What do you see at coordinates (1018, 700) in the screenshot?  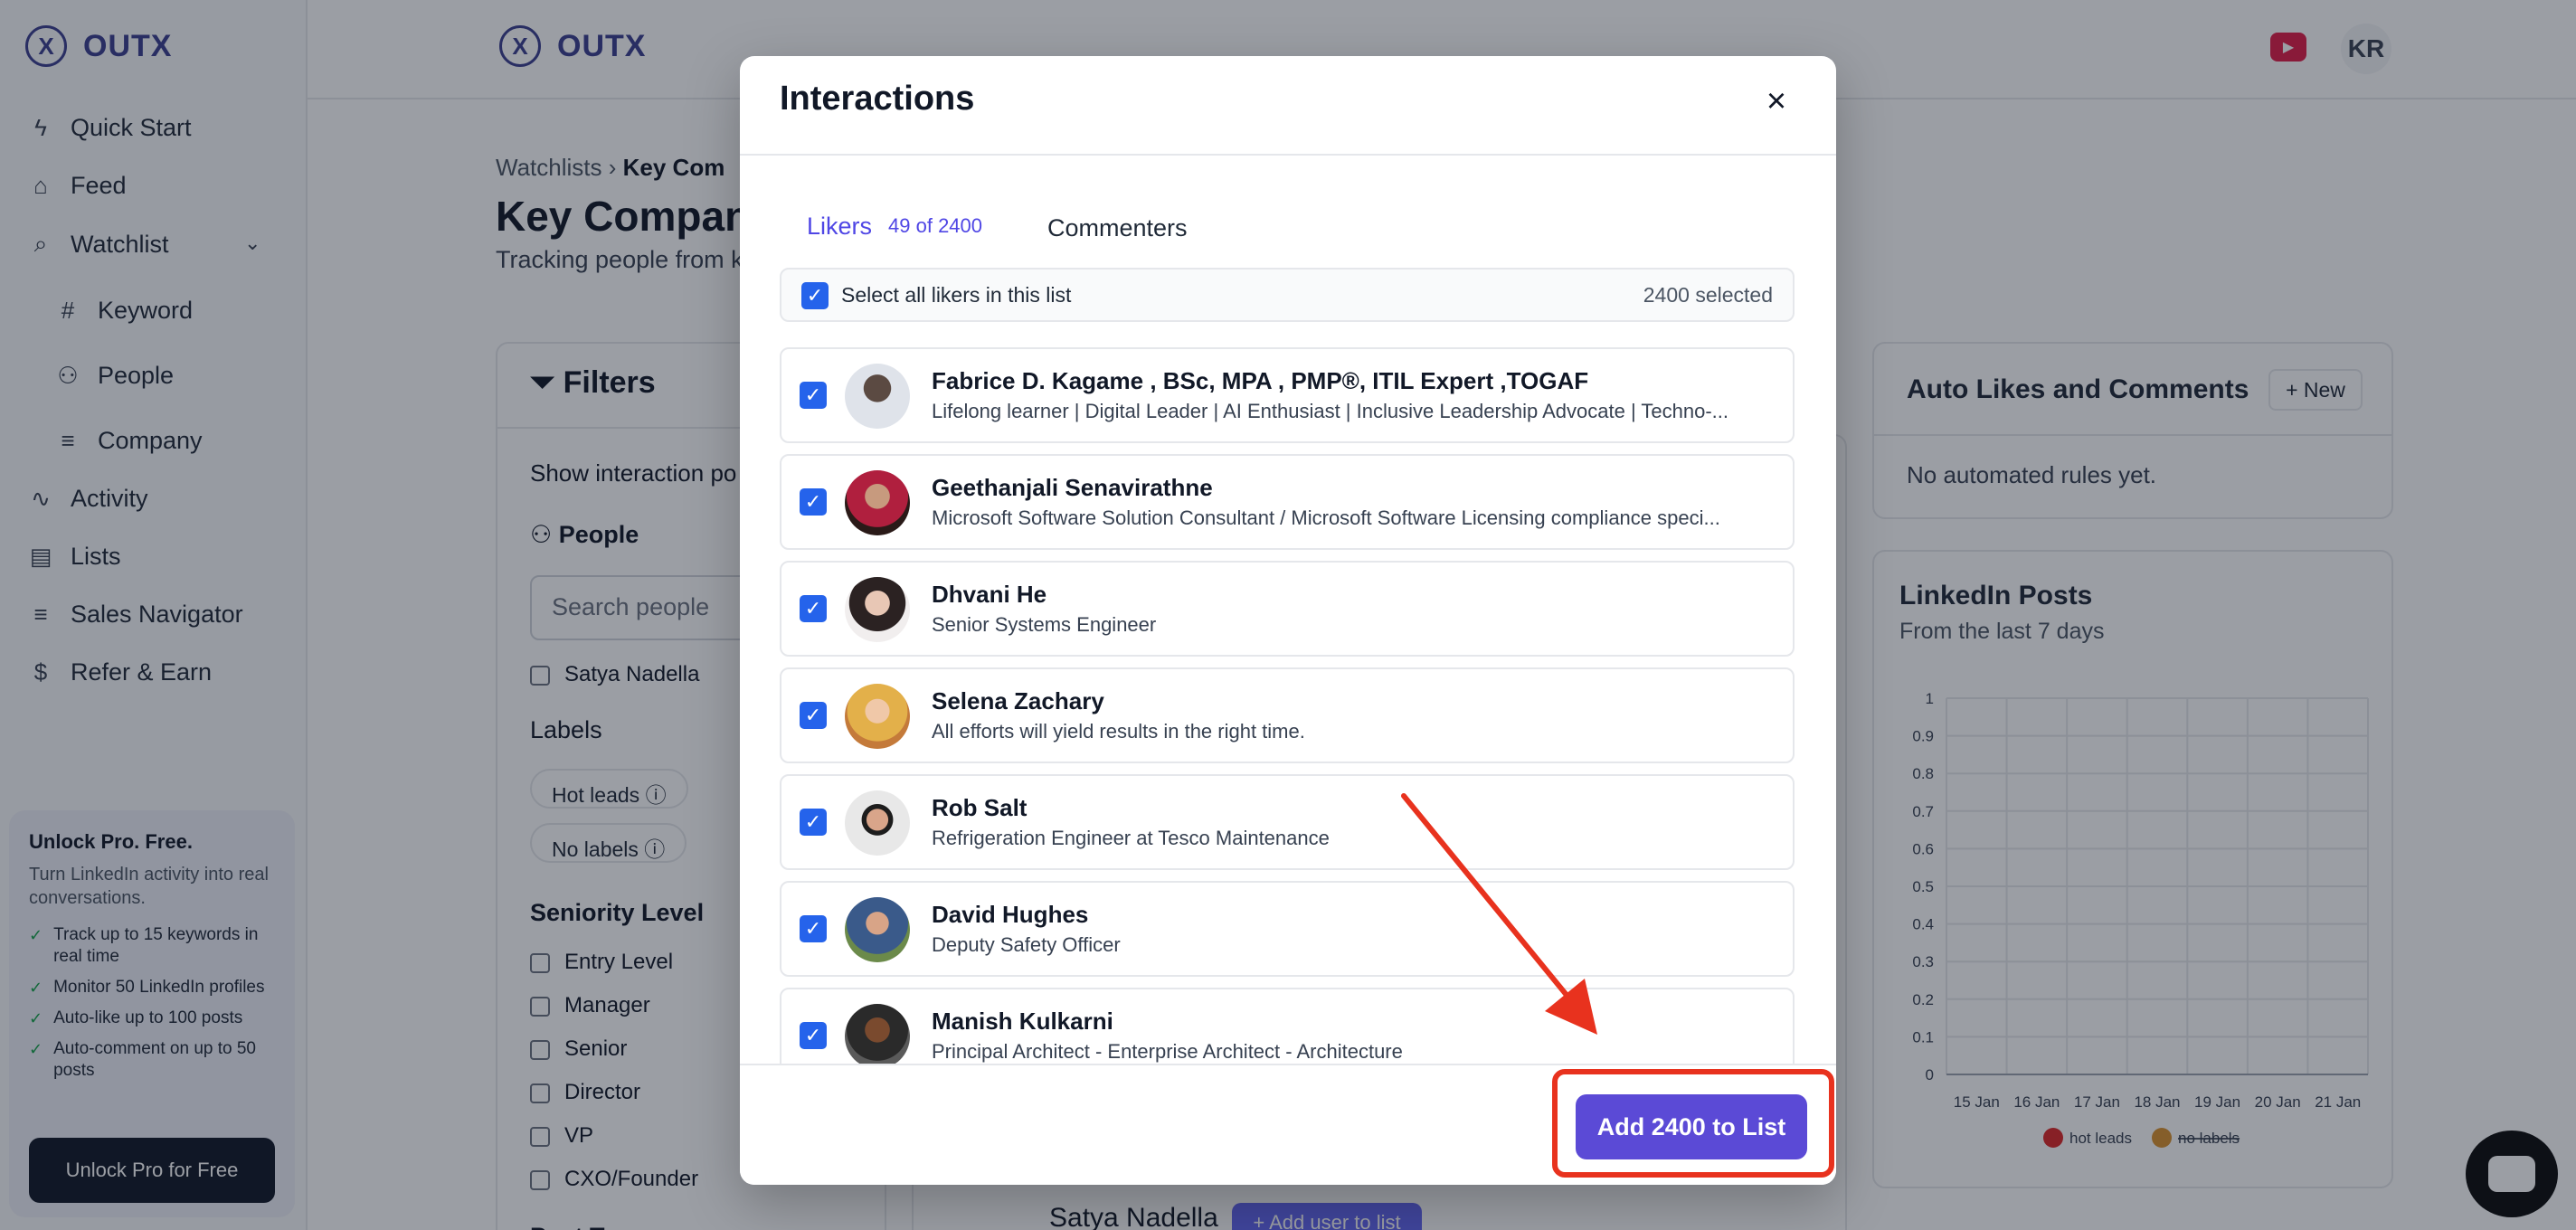 I see `liker-name: Selena Zachary` at bounding box center [1018, 700].